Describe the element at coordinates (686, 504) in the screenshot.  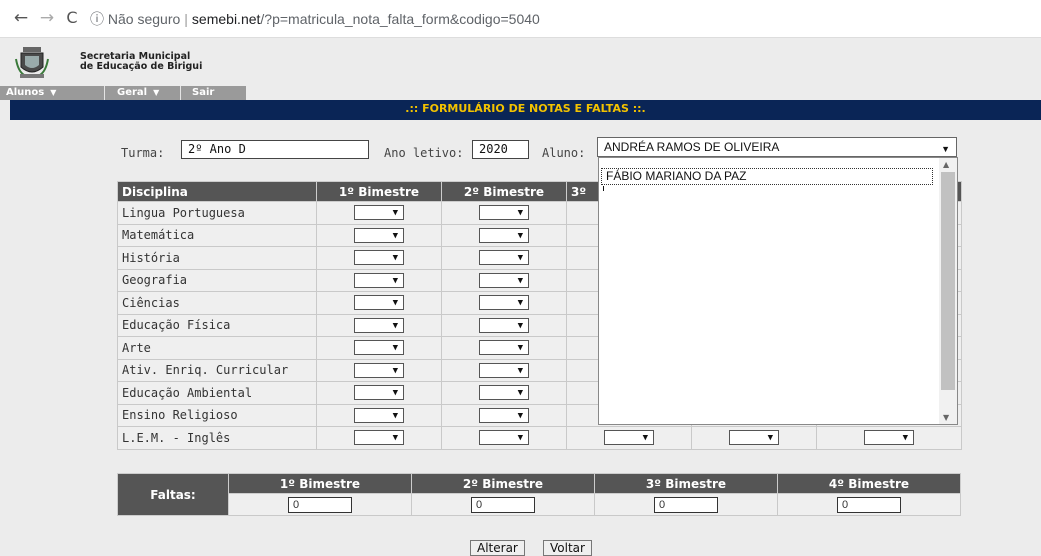
I see `faltas-input-bim3: 0` at that location.